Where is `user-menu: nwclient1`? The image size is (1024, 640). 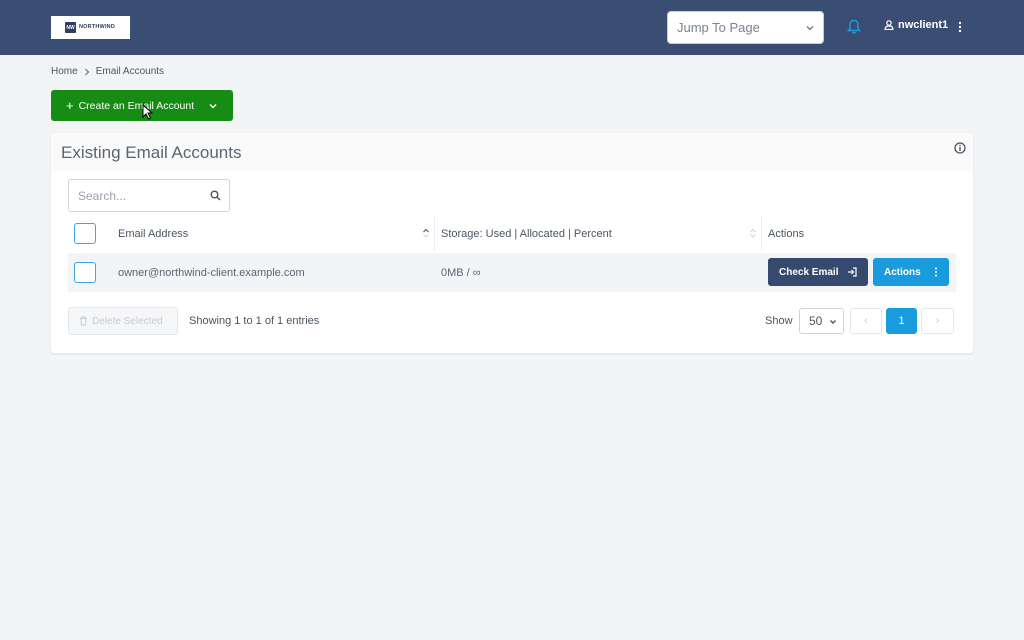 user-menu: nwclient1 is located at coordinates (916, 25).